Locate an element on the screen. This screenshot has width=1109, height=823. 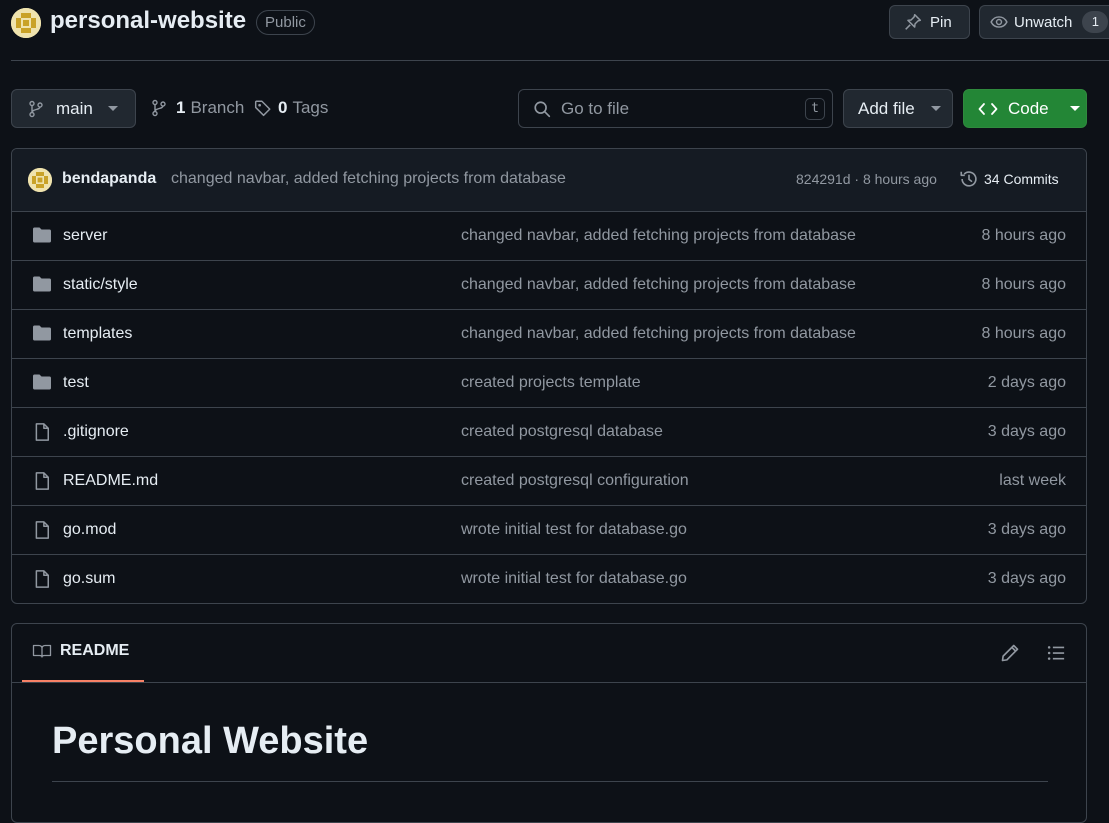
branch-count-label: Branch is located at coordinates (217, 107).